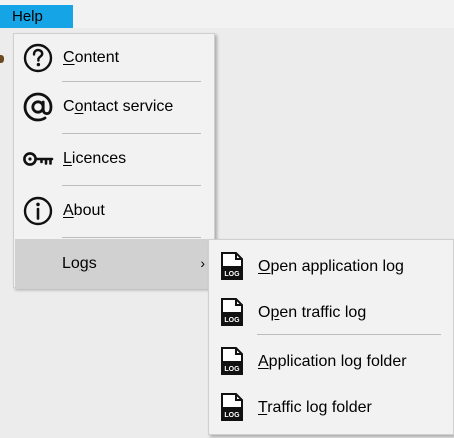 The height and width of the screenshot is (438, 454). Describe the element at coordinates (202, 263) in the screenshot. I see `submenu-arrow-icon: ›` at that location.